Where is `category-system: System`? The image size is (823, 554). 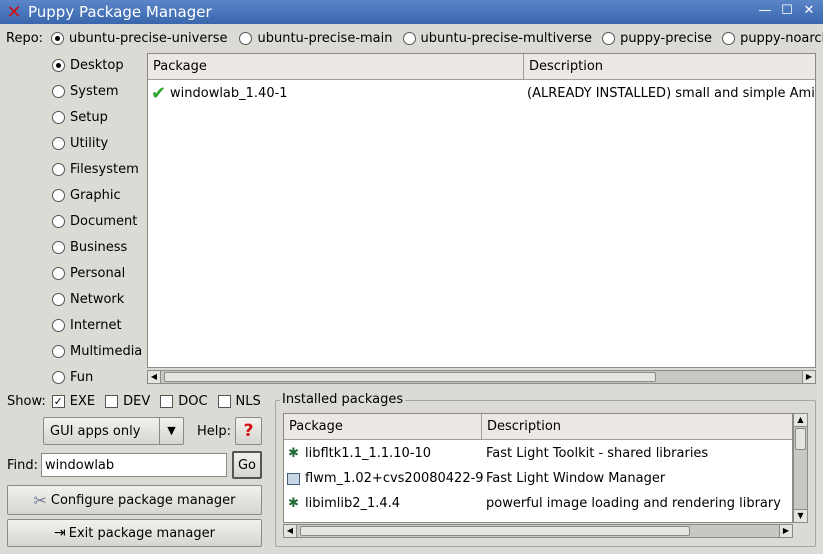 category-system: System is located at coordinates (100, 91).